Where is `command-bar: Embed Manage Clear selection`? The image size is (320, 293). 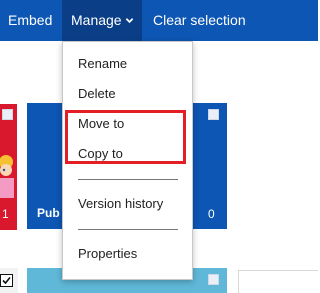 command-bar: Embed Manage Clear selection is located at coordinates (159, 20).